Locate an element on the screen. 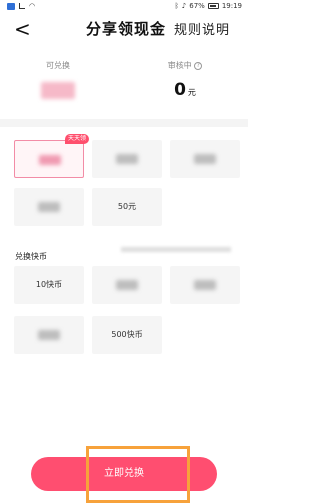 The image size is (320, 503). redeemable-amount-blurred is located at coordinates (58, 90).